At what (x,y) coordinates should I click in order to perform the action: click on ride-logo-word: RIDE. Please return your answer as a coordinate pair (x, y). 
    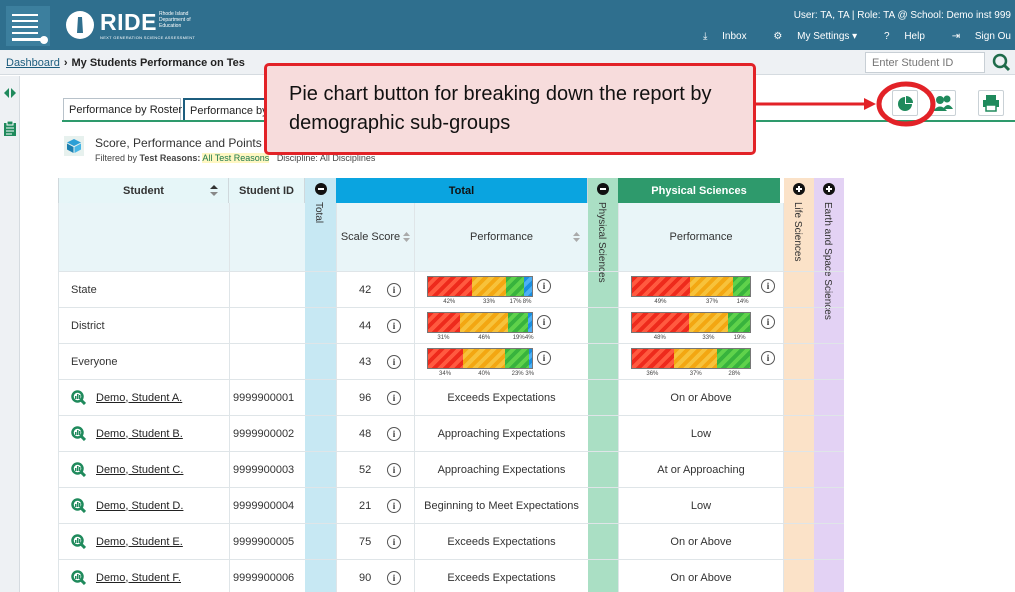
    Looking at the image, I should click on (128, 22).